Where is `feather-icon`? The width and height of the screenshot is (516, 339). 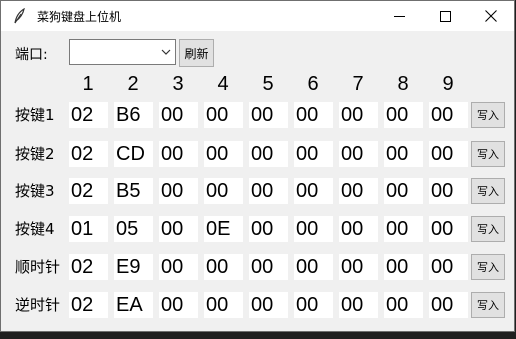 feather-icon is located at coordinates (19, 15).